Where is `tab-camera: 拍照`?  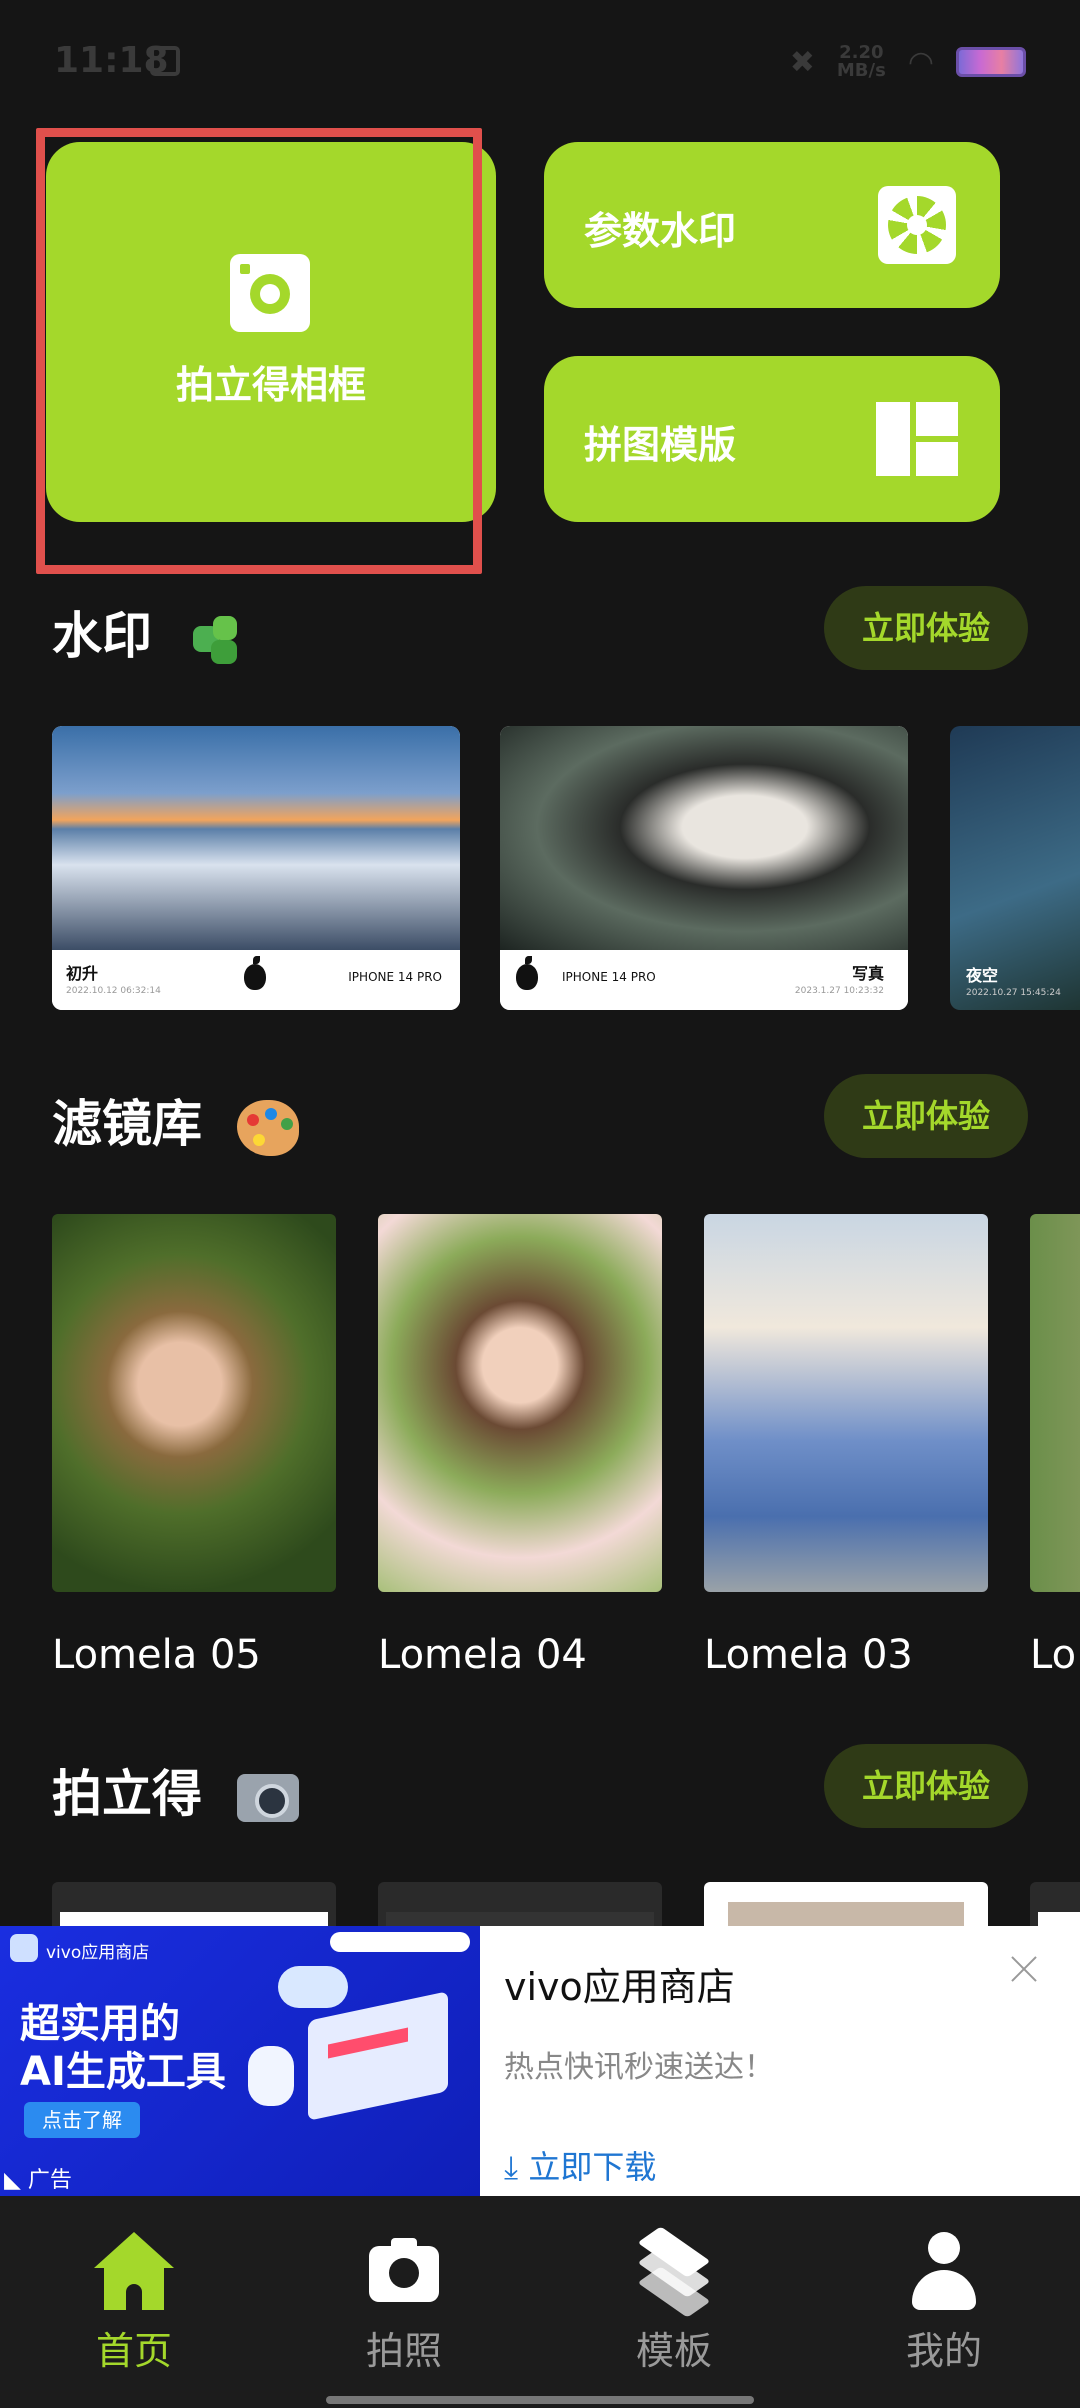 tab-camera: 拍照 is located at coordinates (404, 2303).